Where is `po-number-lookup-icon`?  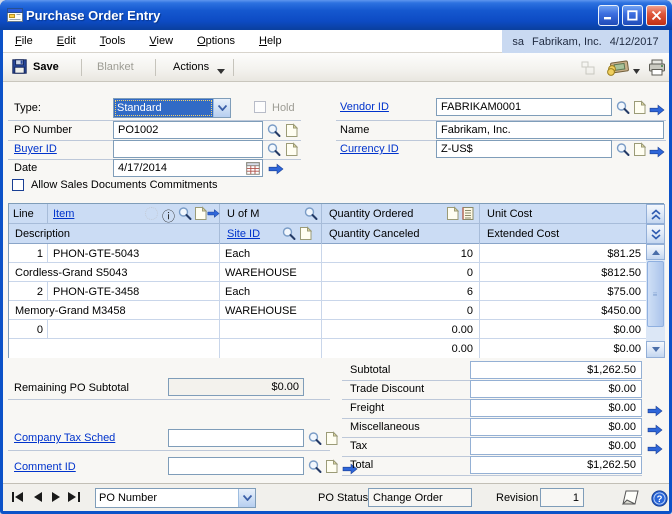 po-number-lookup-icon is located at coordinates (273, 130).